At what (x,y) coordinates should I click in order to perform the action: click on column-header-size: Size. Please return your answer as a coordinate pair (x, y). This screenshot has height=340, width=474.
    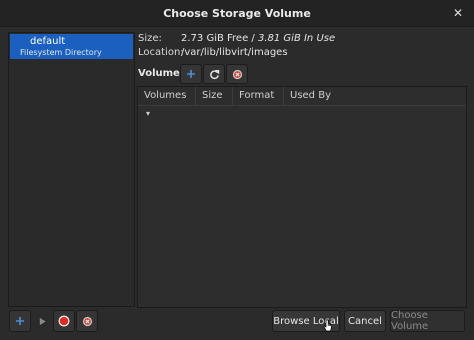
    Looking at the image, I should click on (213, 96).